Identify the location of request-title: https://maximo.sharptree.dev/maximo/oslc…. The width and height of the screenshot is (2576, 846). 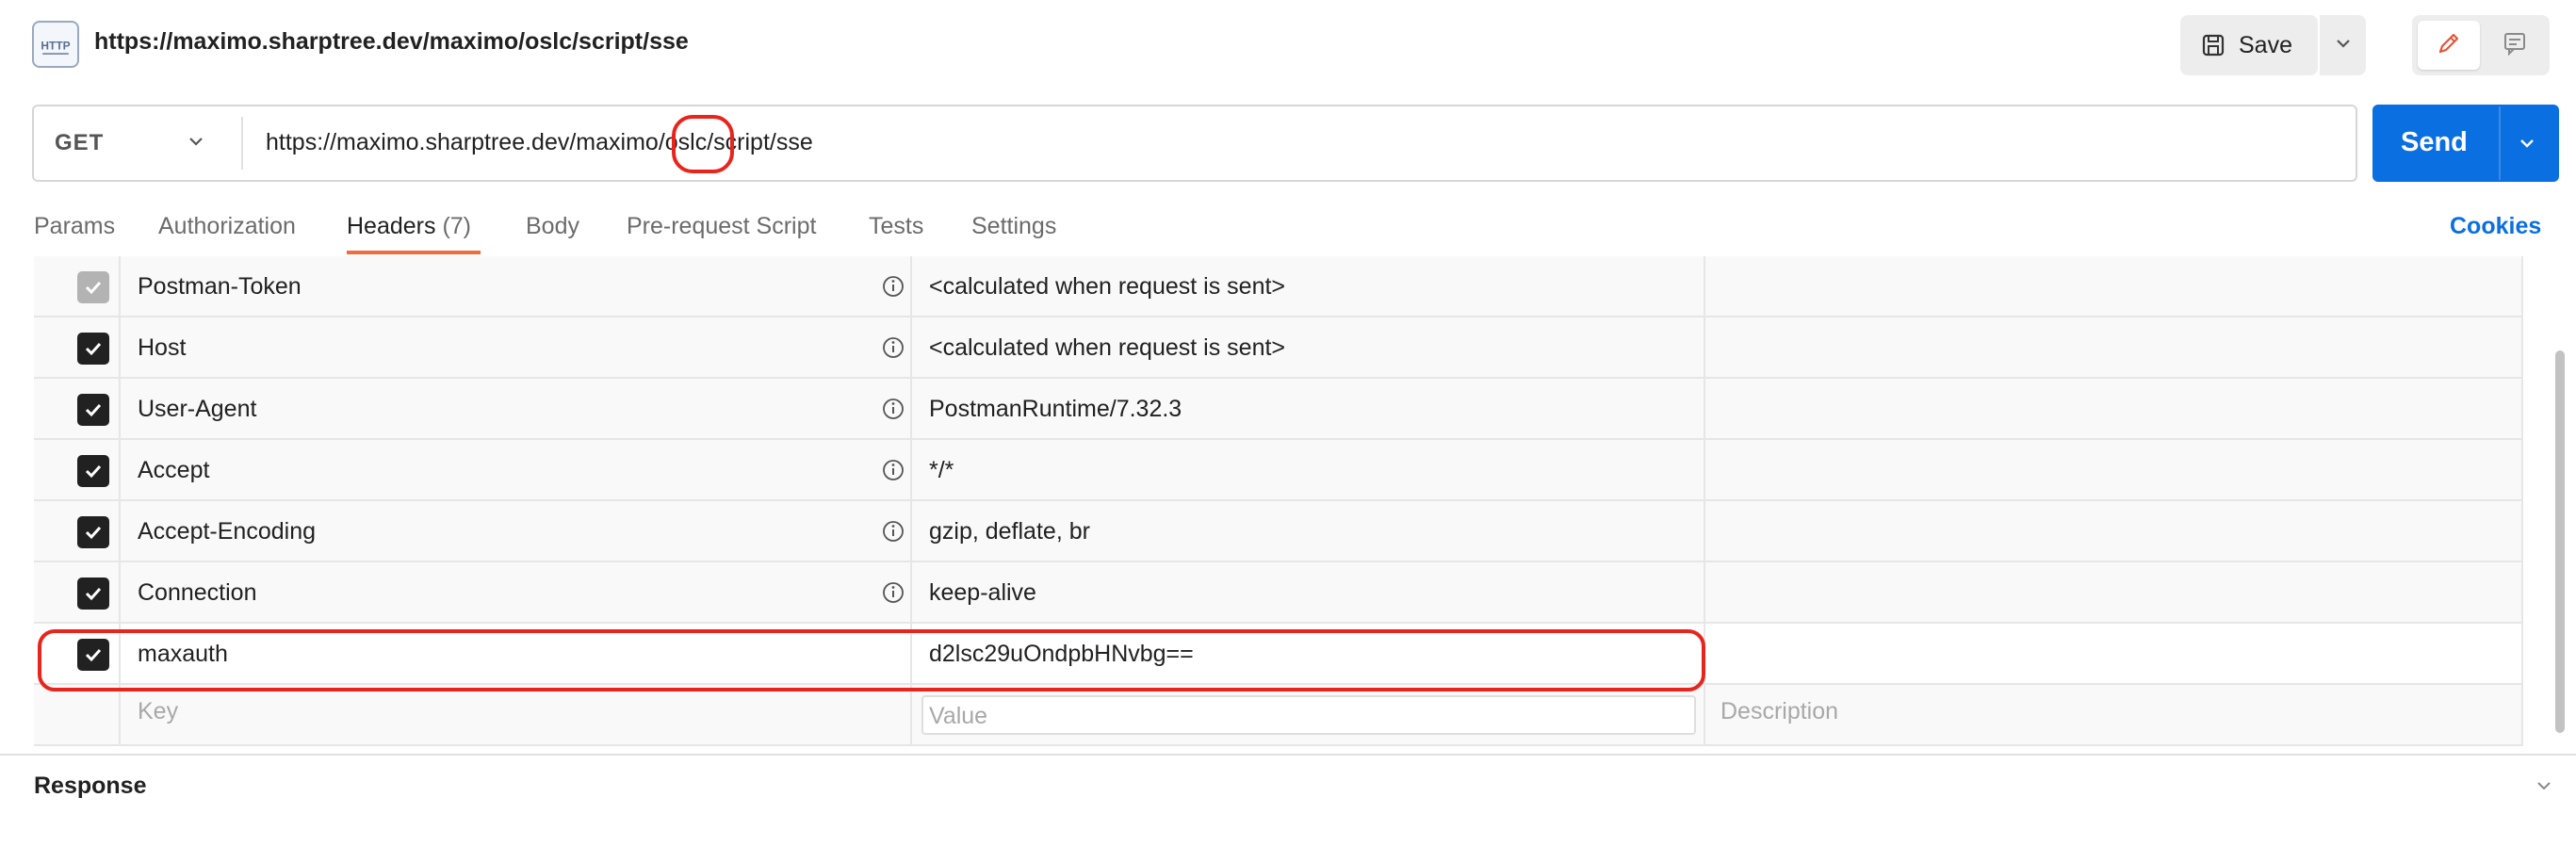
(391, 42).